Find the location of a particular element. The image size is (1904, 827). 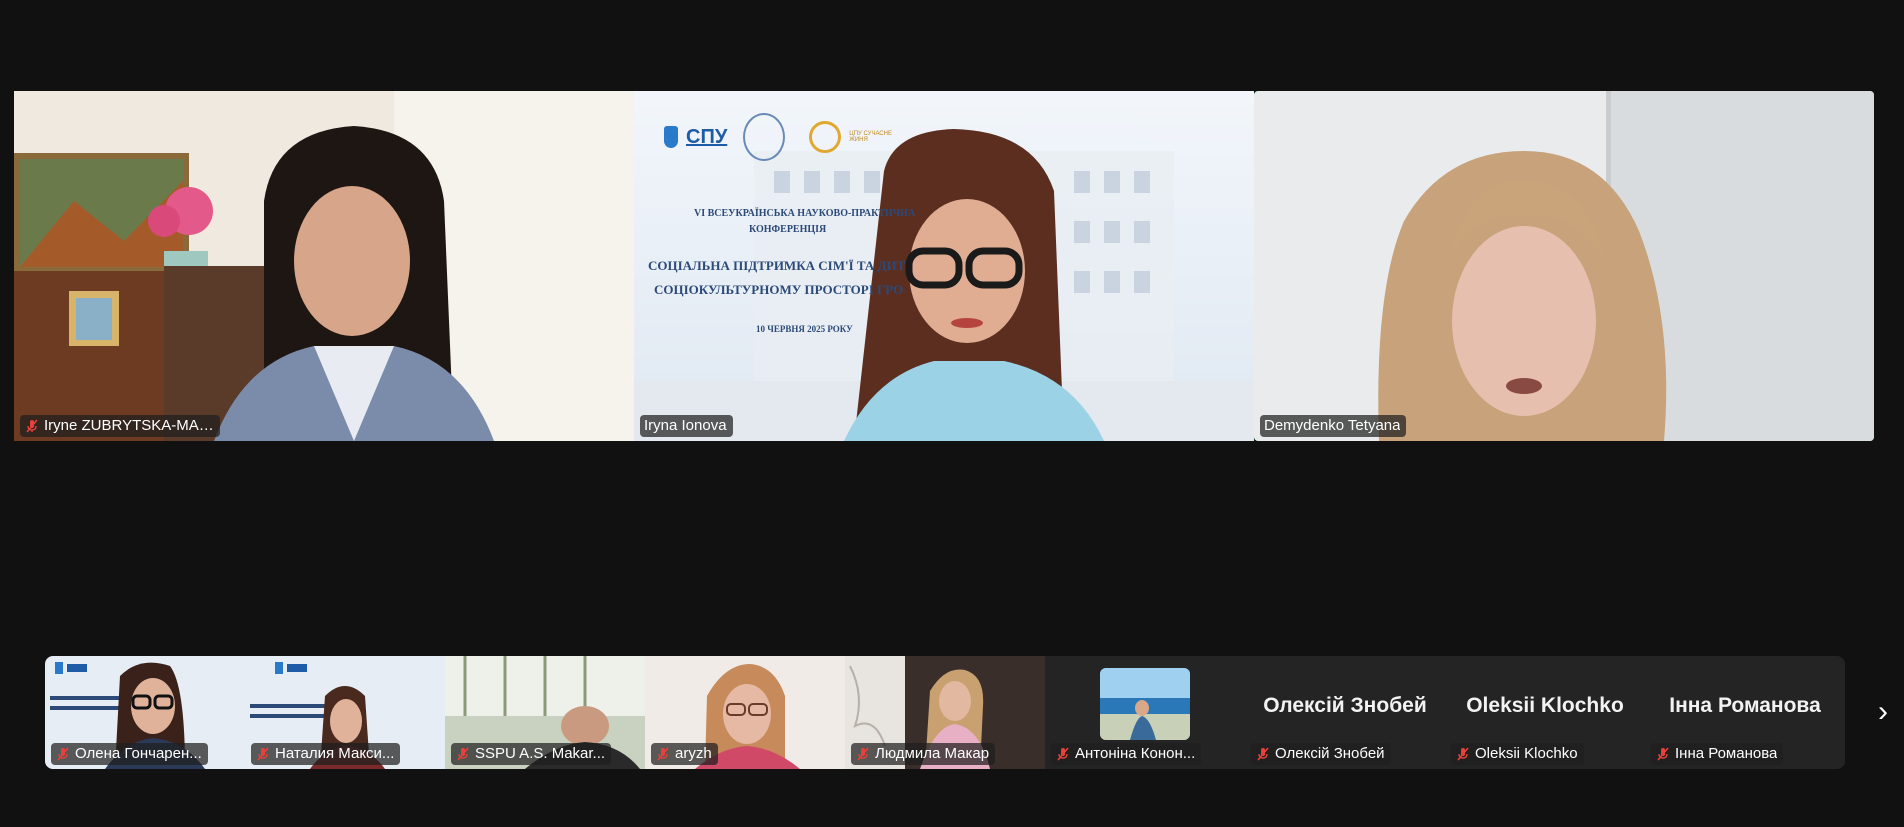

next-page-button: › is located at coordinates (1883, 712).